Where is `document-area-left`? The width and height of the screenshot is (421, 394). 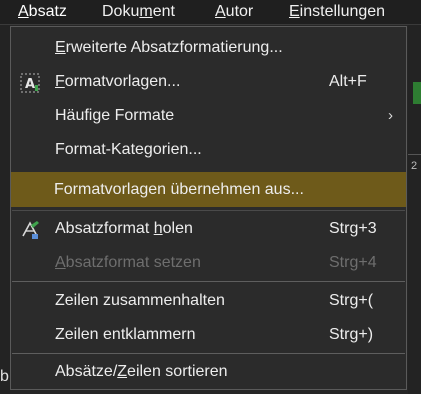 document-area-left is located at coordinates (5, 209).